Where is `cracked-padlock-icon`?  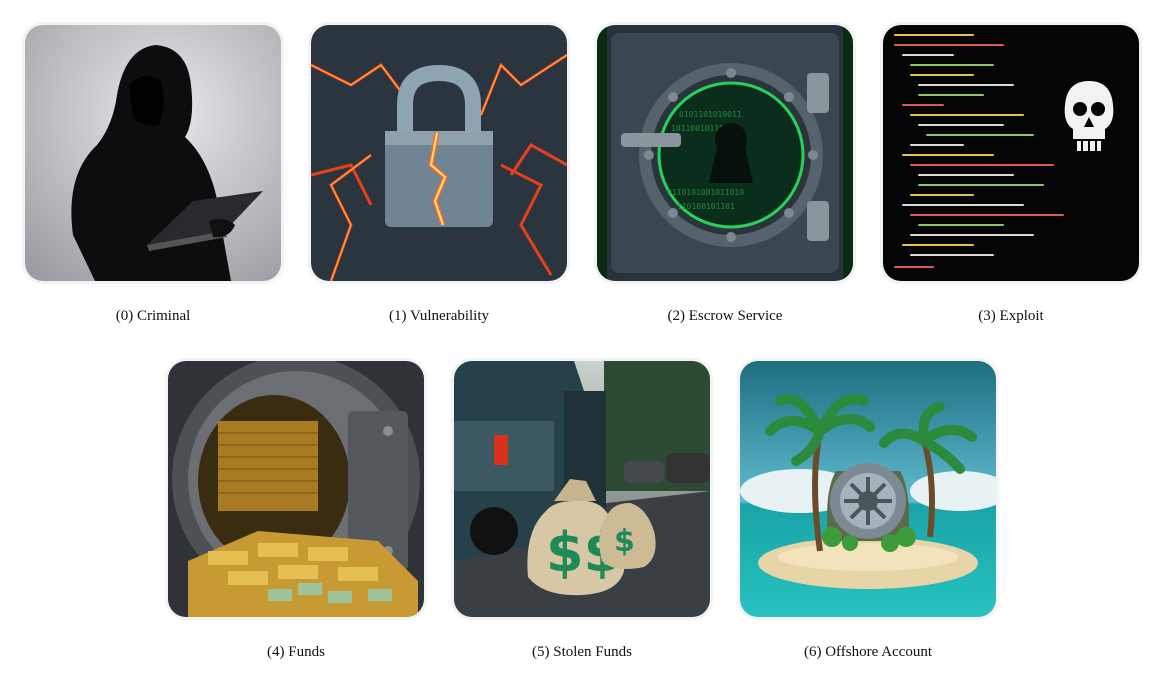 cracked-padlock-icon is located at coordinates (439, 153).